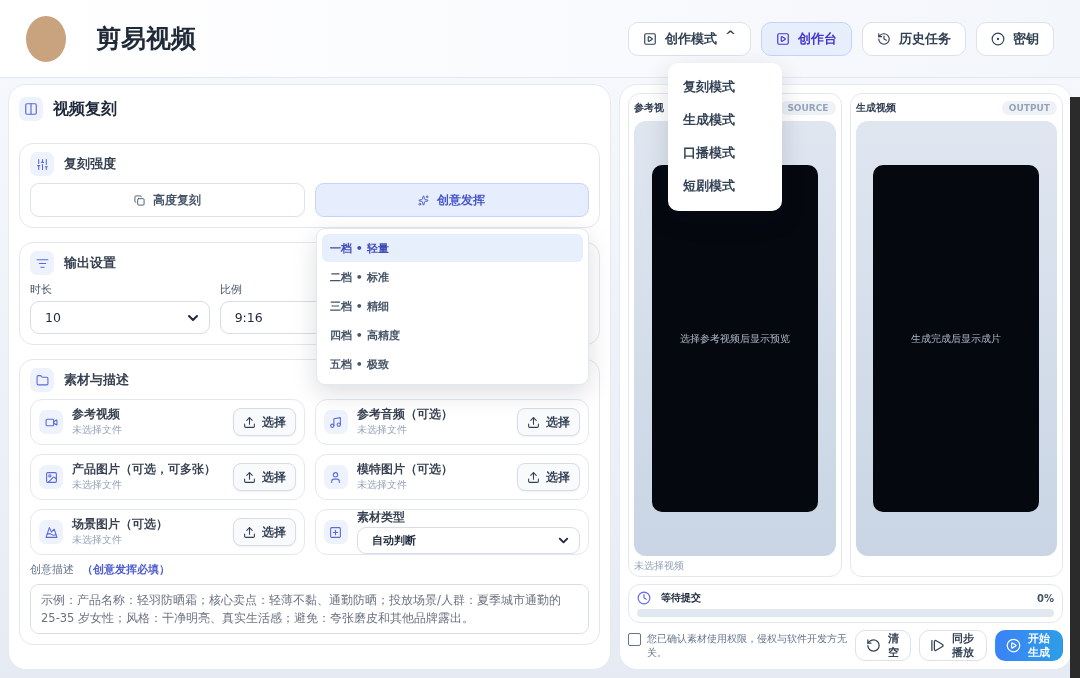 This screenshot has width=1080, height=678. What do you see at coordinates (42, 164) in the screenshot?
I see `sliders-icon` at bounding box center [42, 164].